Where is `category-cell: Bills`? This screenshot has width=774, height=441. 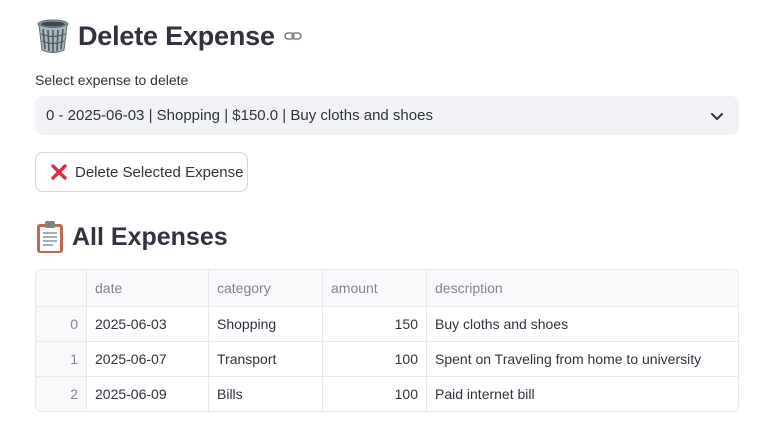 category-cell: Bills is located at coordinates (266, 394).